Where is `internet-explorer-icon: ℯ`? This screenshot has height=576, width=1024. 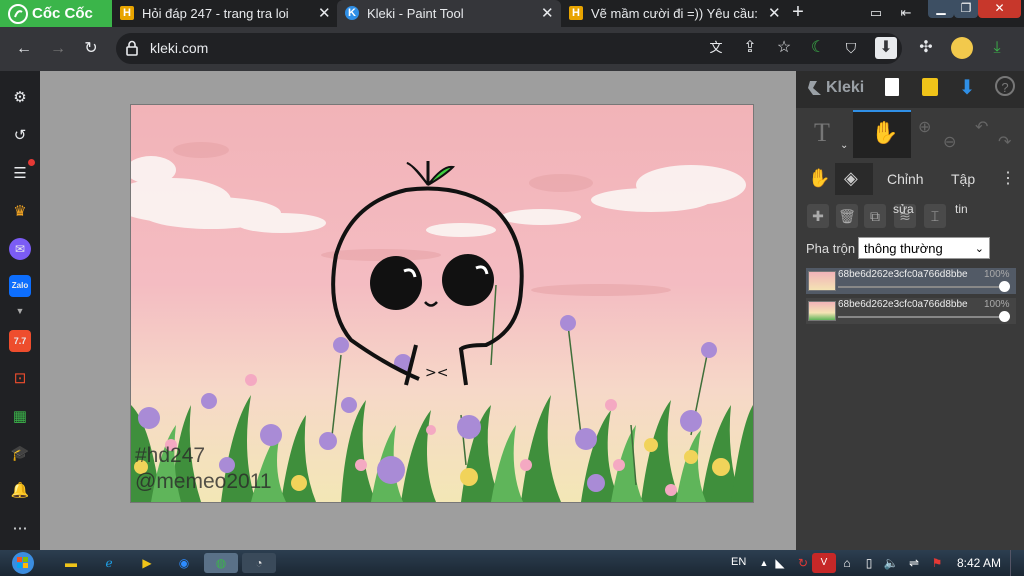 internet-explorer-icon: ℯ is located at coordinates (109, 563).